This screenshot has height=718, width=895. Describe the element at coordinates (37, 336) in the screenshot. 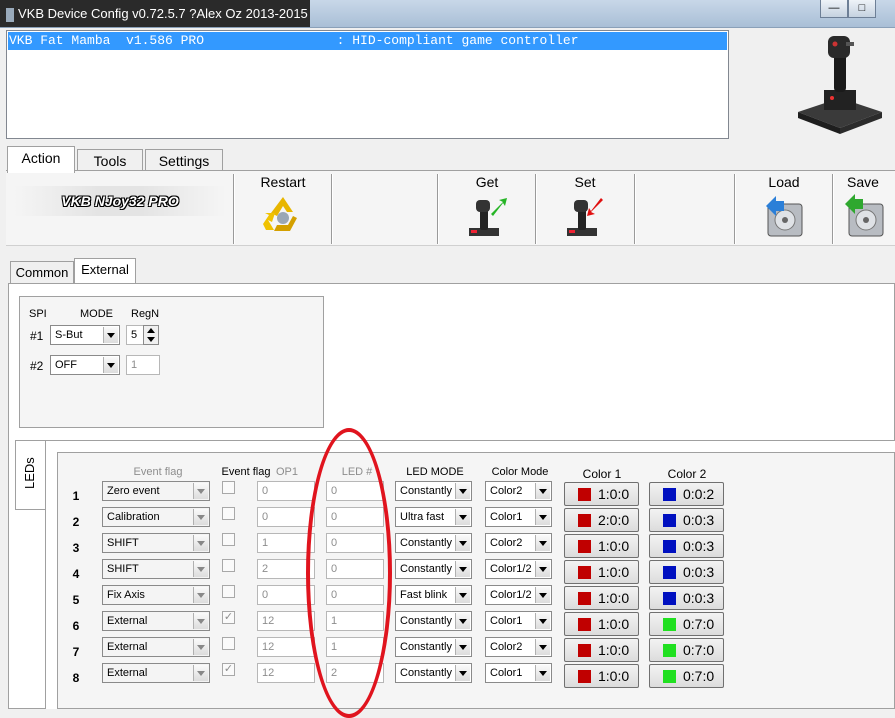

I see `spi-row-1-label: #1` at that location.